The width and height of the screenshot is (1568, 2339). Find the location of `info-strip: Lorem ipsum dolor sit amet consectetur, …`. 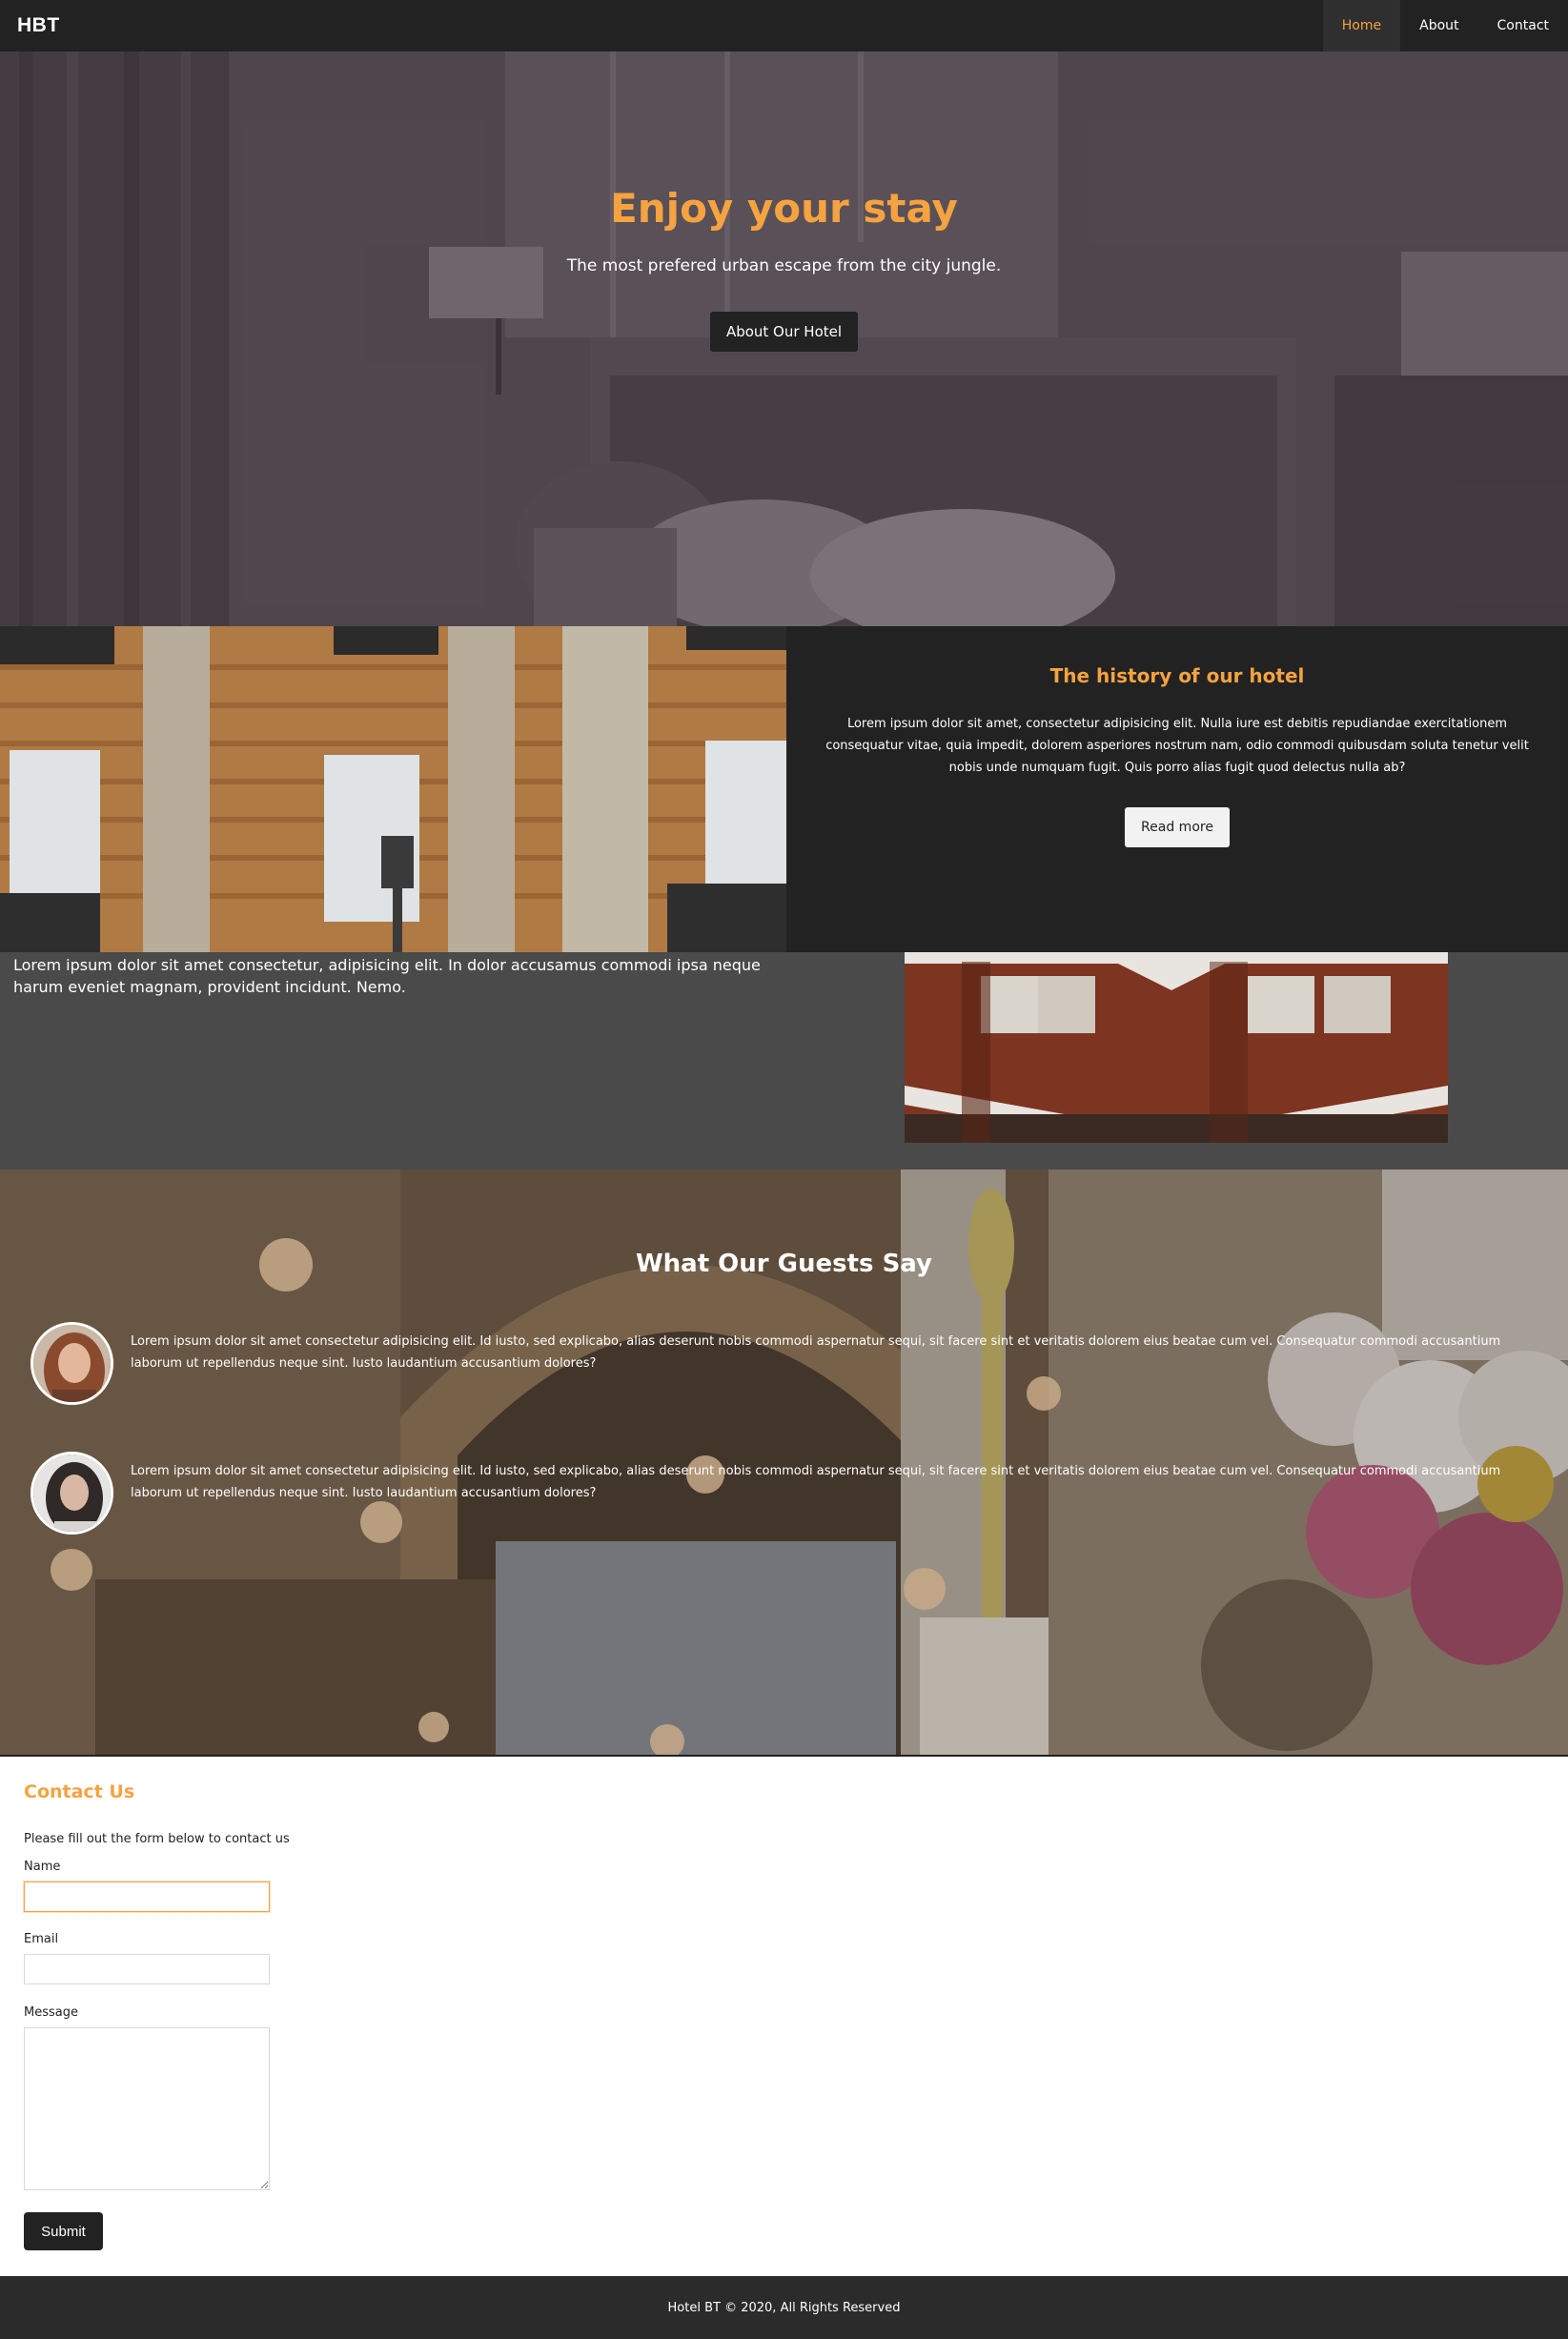

info-strip: Lorem ipsum dolor sit amet consectetur, … is located at coordinates (784, 1061).